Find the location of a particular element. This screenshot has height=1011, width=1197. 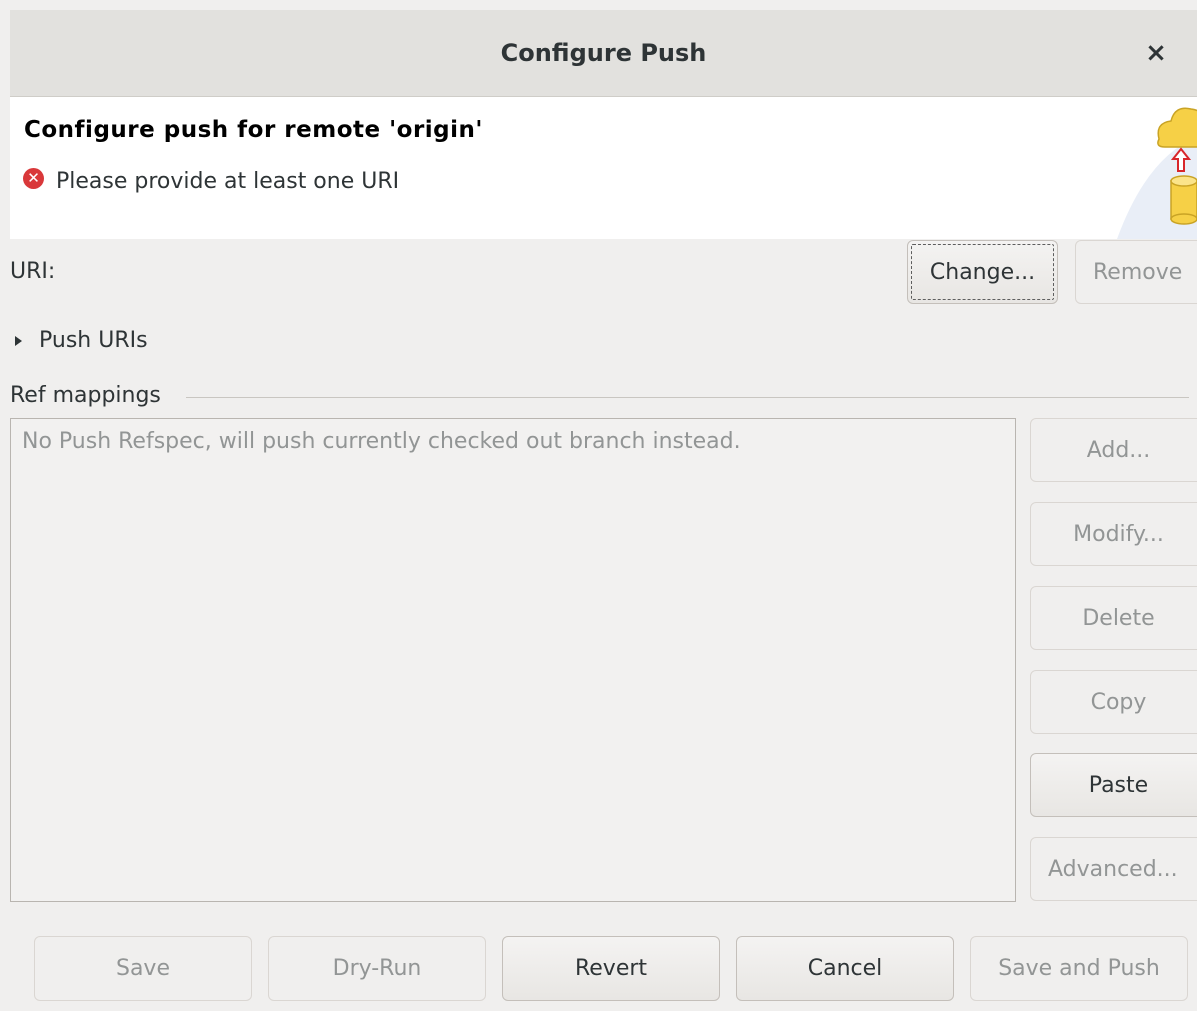

cancel-button: Cancel is located at coordinates (845, 968).